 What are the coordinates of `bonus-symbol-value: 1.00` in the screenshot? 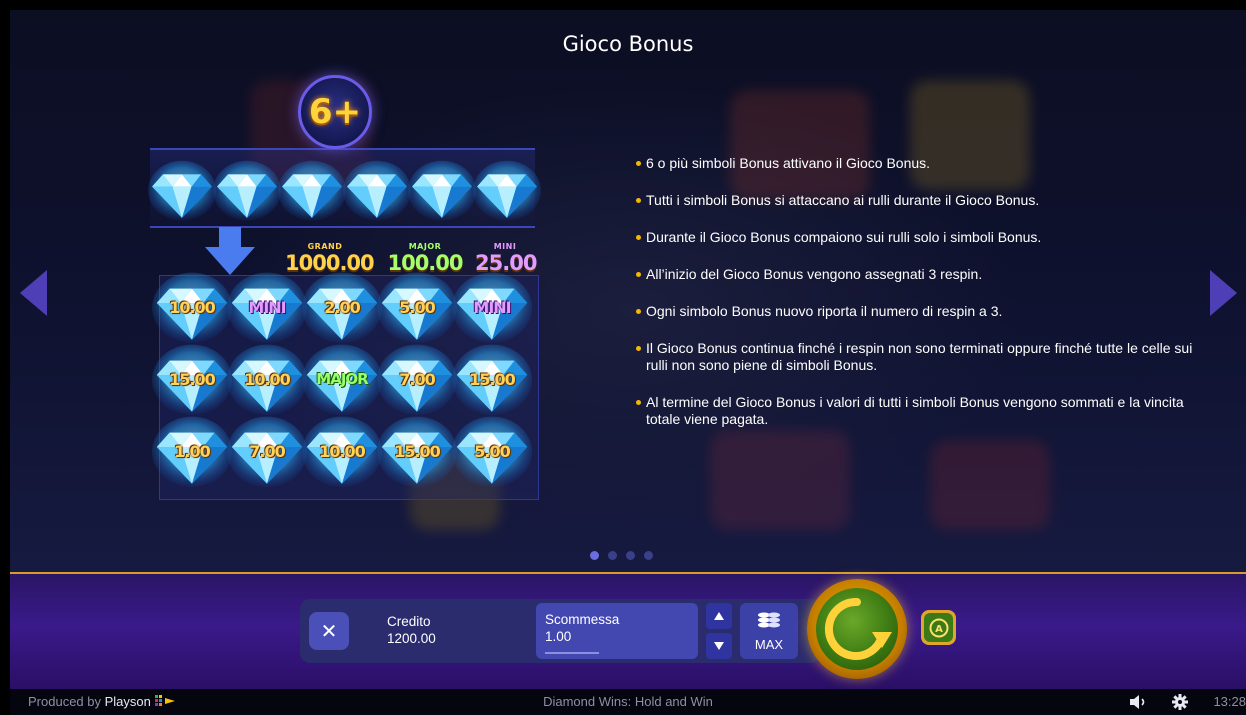 It's located at (192, 451).